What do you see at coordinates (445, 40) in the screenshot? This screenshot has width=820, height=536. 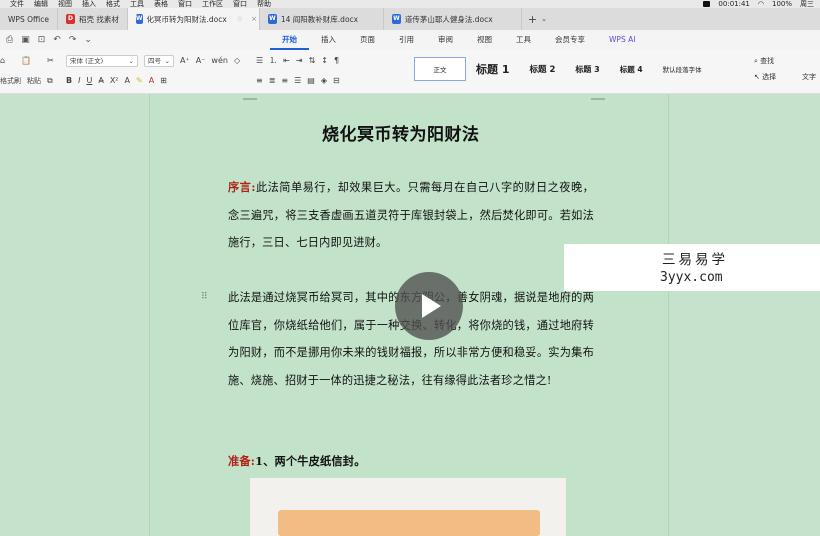 I see `tab-review: 审阅` at bounding box center [445, 40].